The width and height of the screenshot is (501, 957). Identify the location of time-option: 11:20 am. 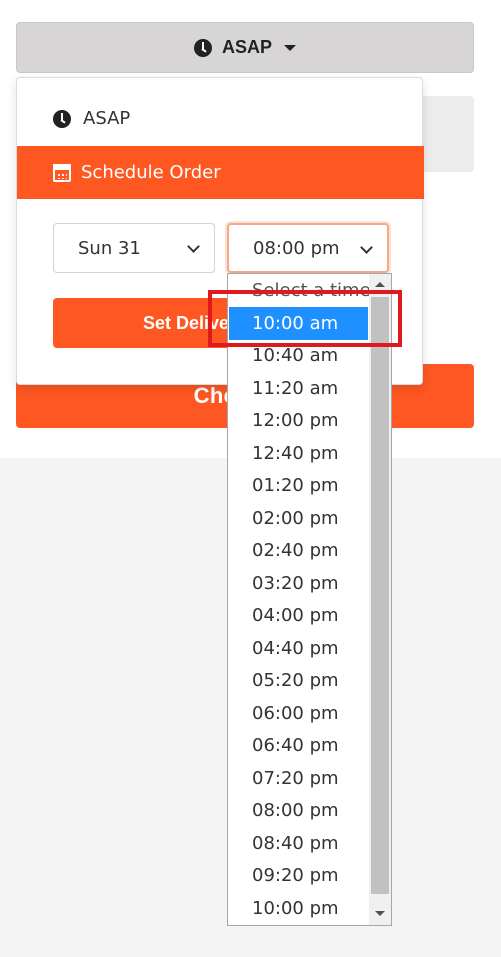
(298, 388).